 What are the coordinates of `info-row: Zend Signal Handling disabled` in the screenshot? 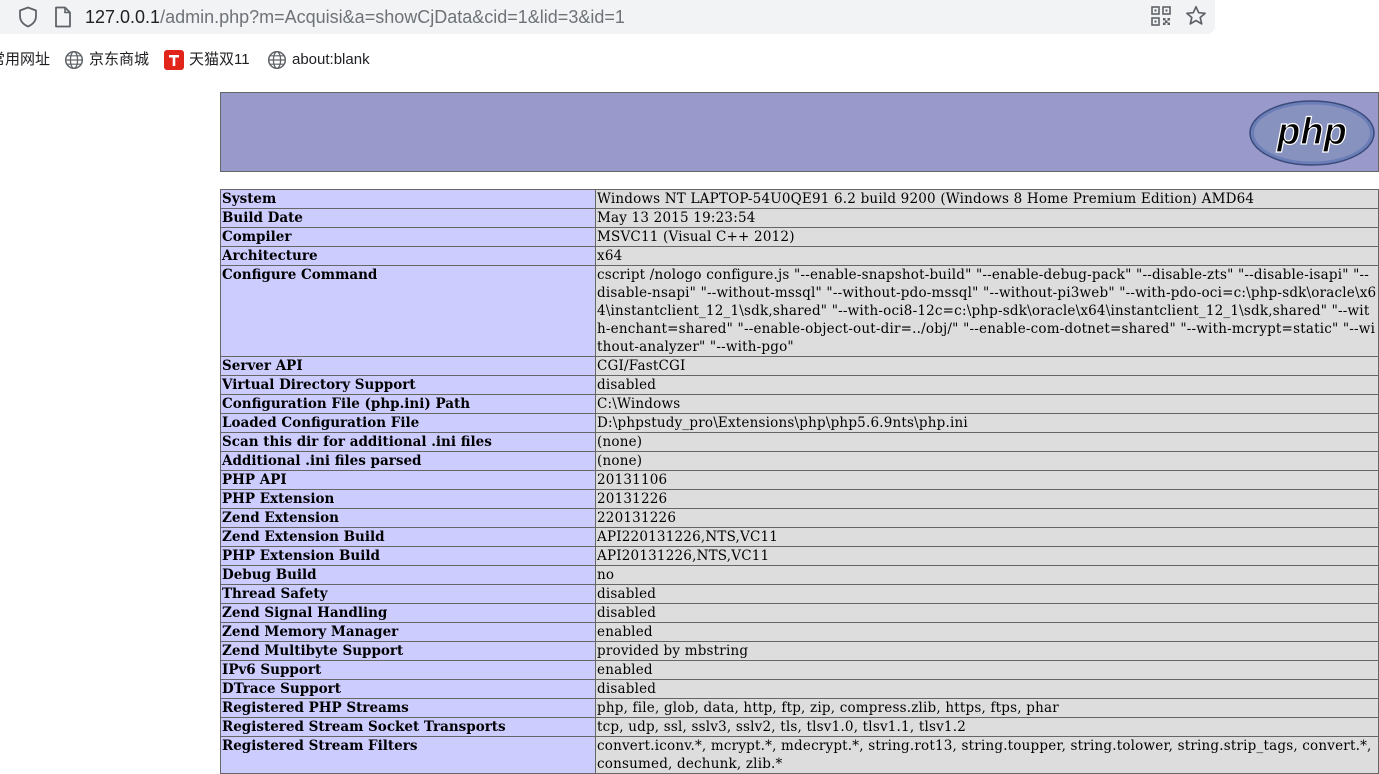 It's located at (799, 613).